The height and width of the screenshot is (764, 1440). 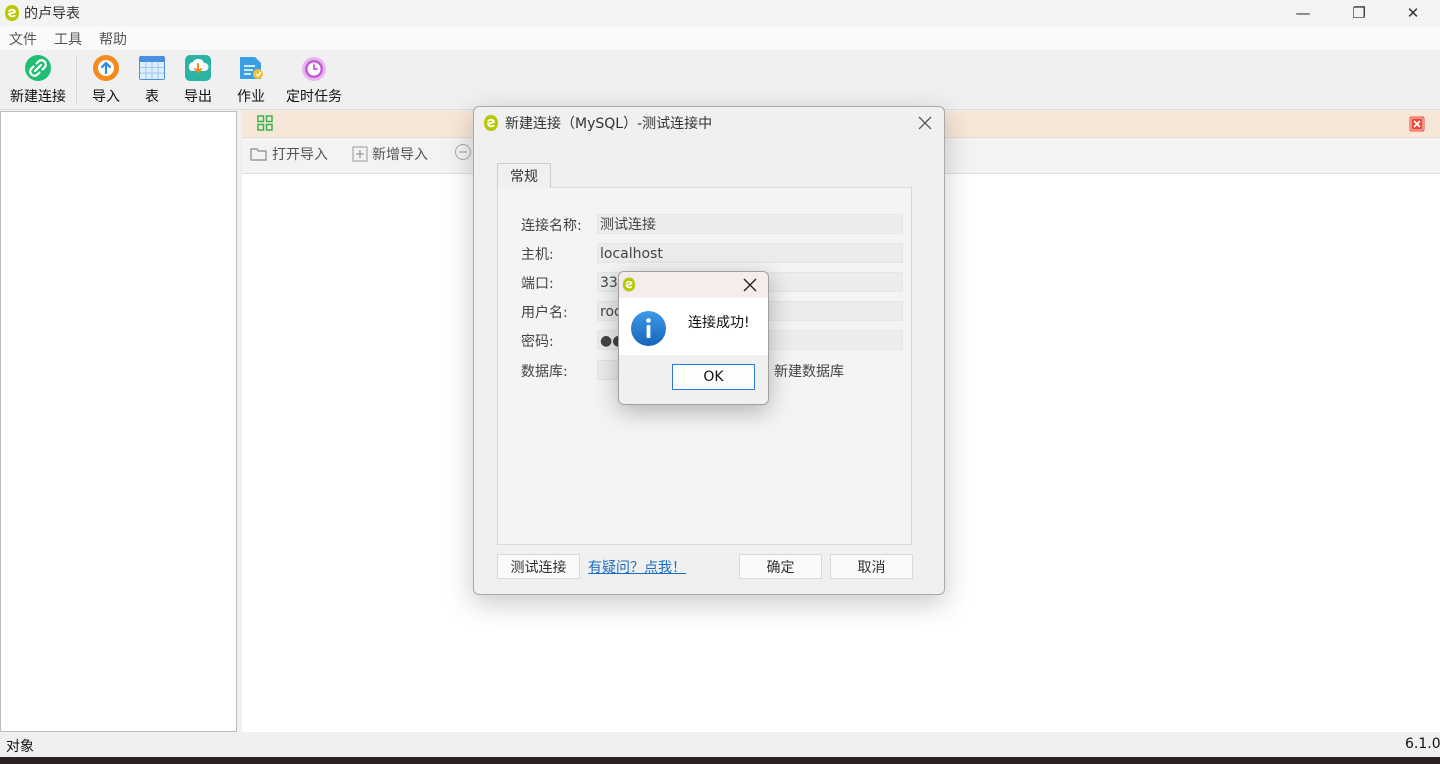 What do you see at coordinates (551, 226) in the screenshot?
I see `connection-name-label: 连接名称:` at bounding box center [551, 226].